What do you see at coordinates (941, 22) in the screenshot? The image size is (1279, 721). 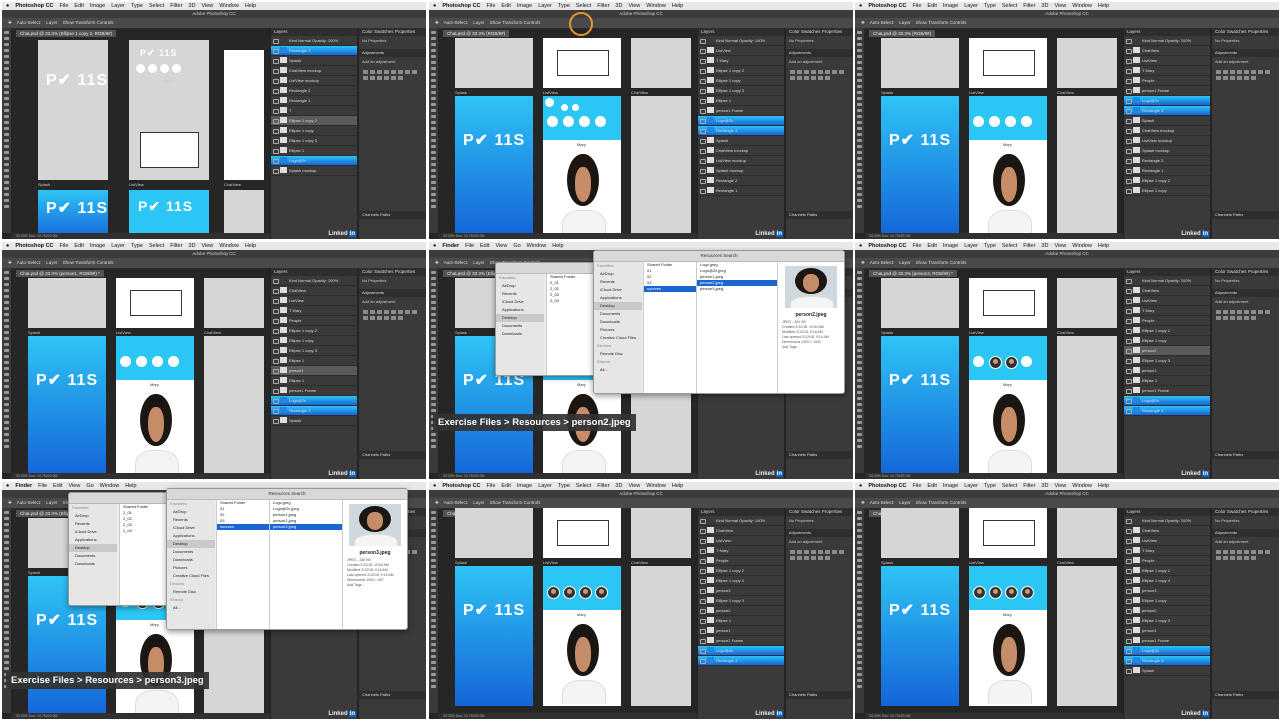 I see `option-show-transform-controls: Show Transform Controls` at bounding box center [941, 22].